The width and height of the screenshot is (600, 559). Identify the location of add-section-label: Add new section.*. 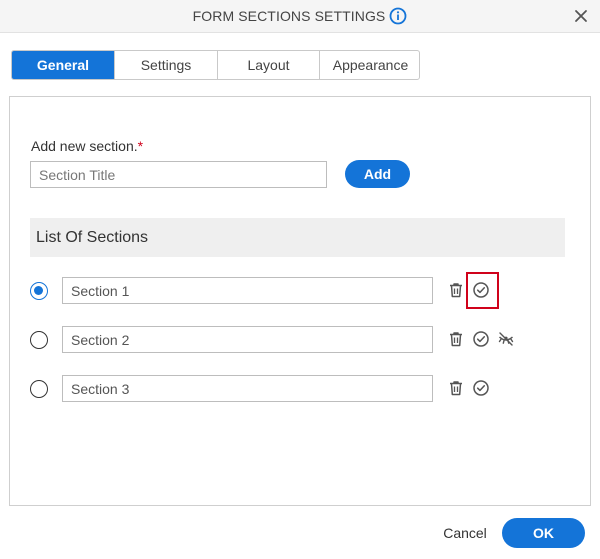
(87, 146).